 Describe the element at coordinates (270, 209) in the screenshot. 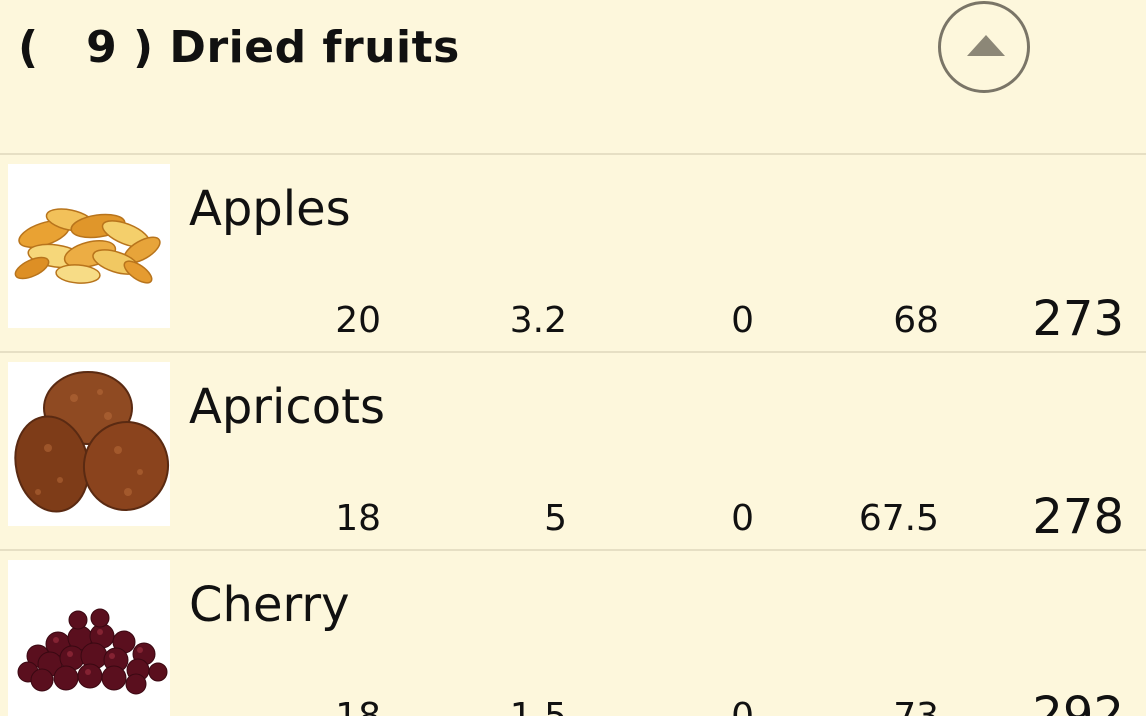

I see `food-name: Apples` at that location.